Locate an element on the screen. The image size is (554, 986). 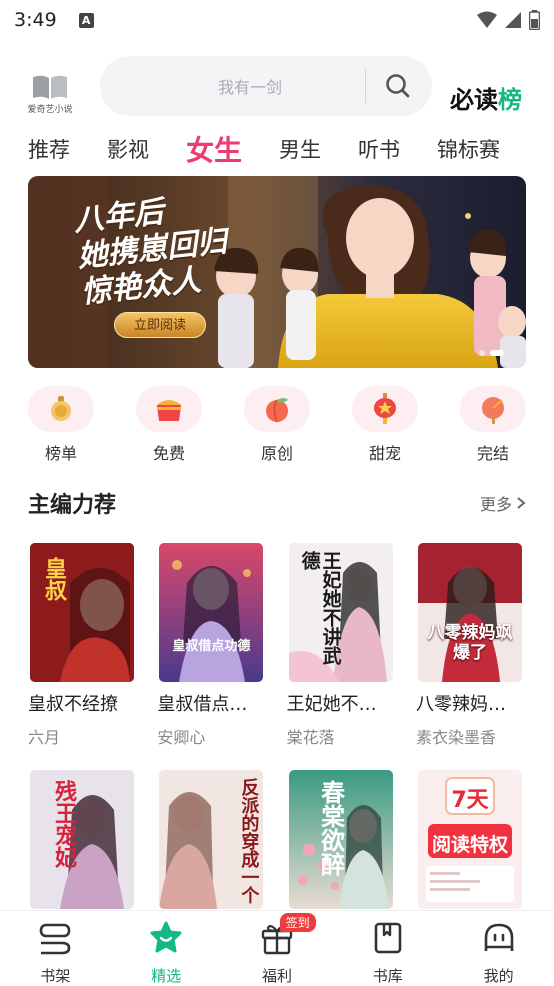
lantern-icon is located at coordinates (385, 409).